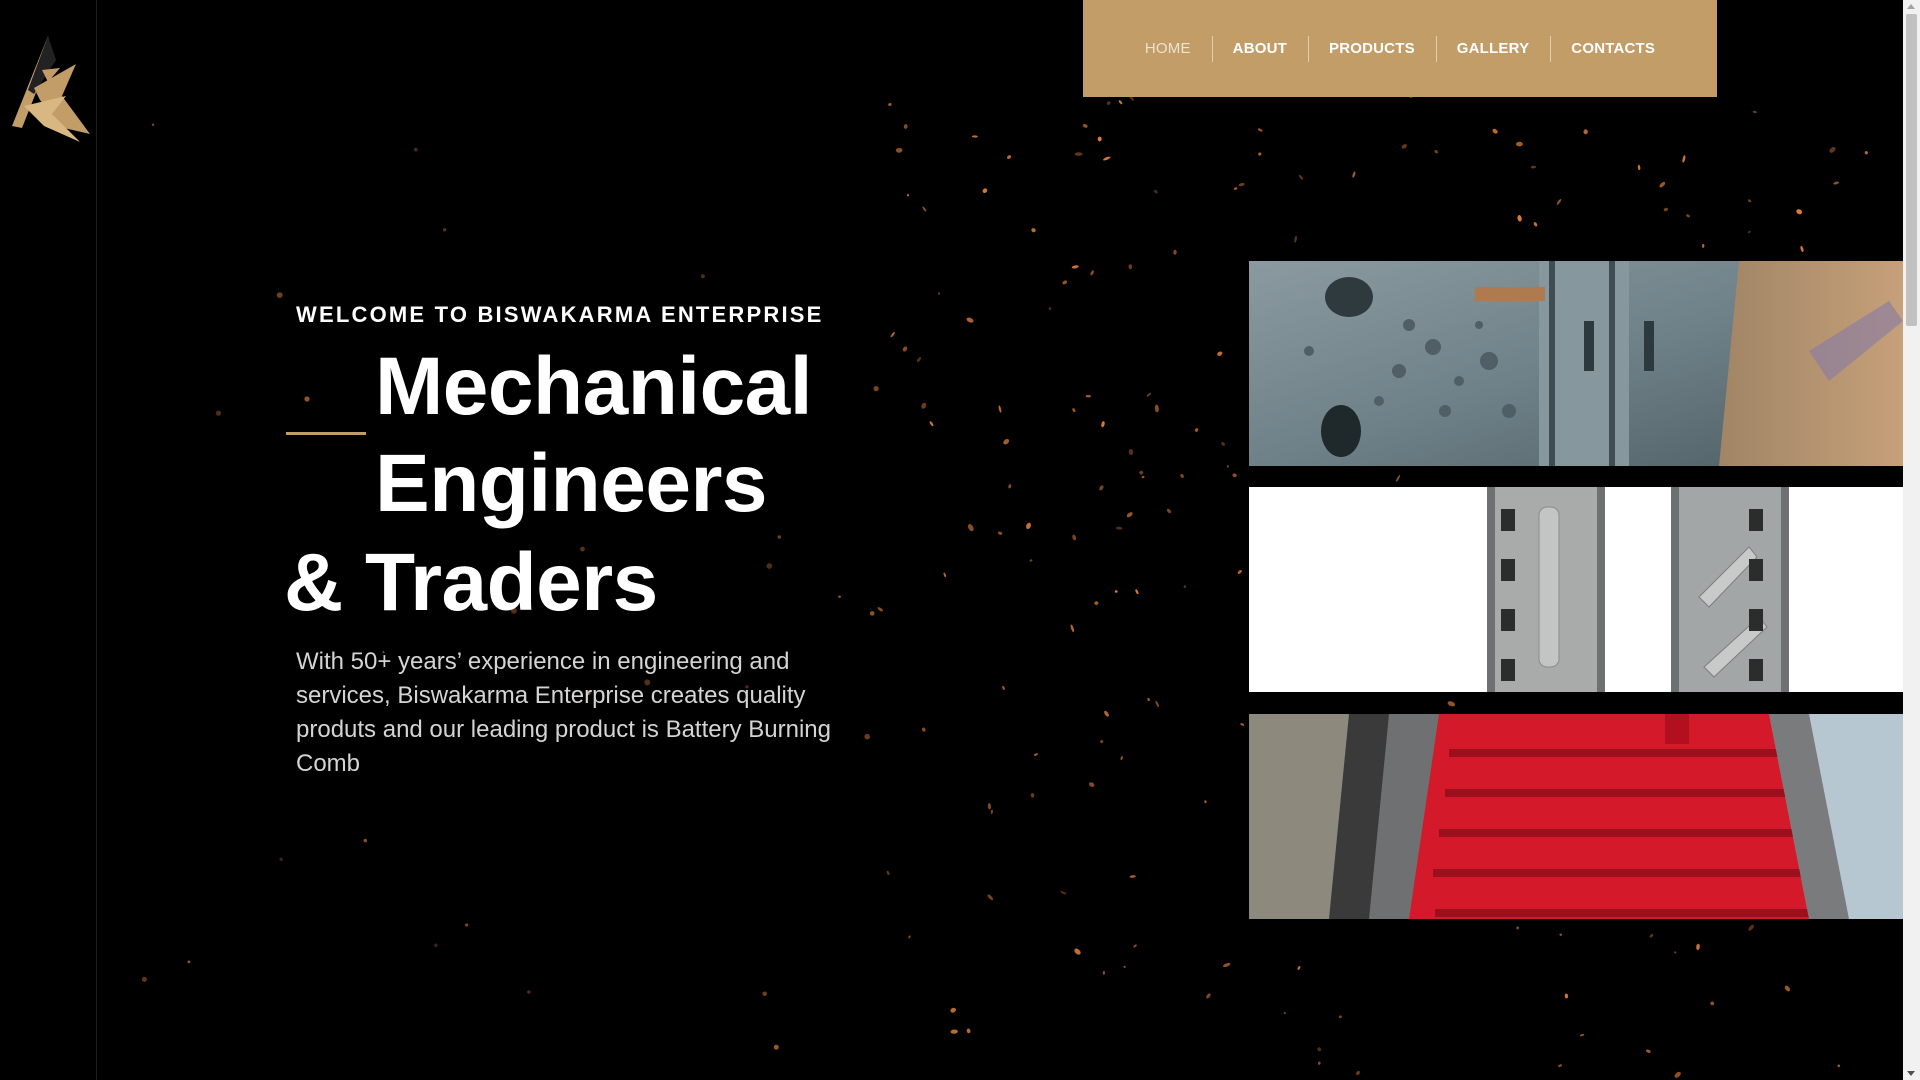 The image size is (1920, 1080). I want to click on scroll-up-arrow-icon, so click(1911, 6).